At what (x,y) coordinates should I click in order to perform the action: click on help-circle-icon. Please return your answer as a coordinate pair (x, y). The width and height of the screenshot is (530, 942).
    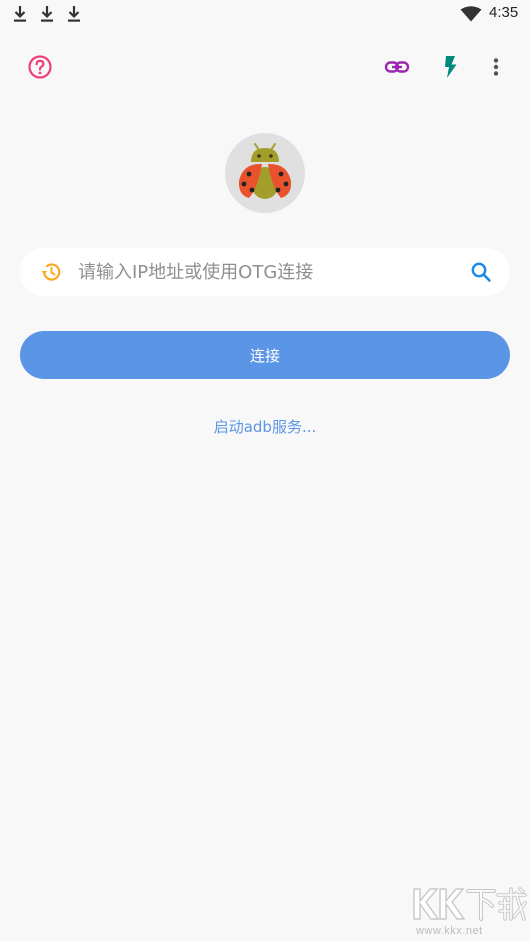
    Looking at the image, I should click on (40, 67).